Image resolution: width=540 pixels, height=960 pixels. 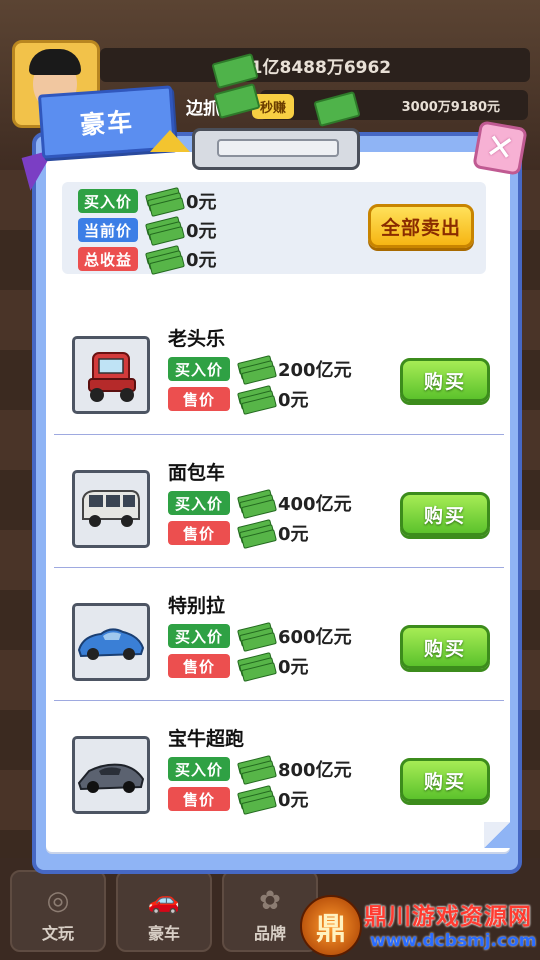 I want to click on summary-total-profit-row: 总收益 0元, so click(x=147, y=260).